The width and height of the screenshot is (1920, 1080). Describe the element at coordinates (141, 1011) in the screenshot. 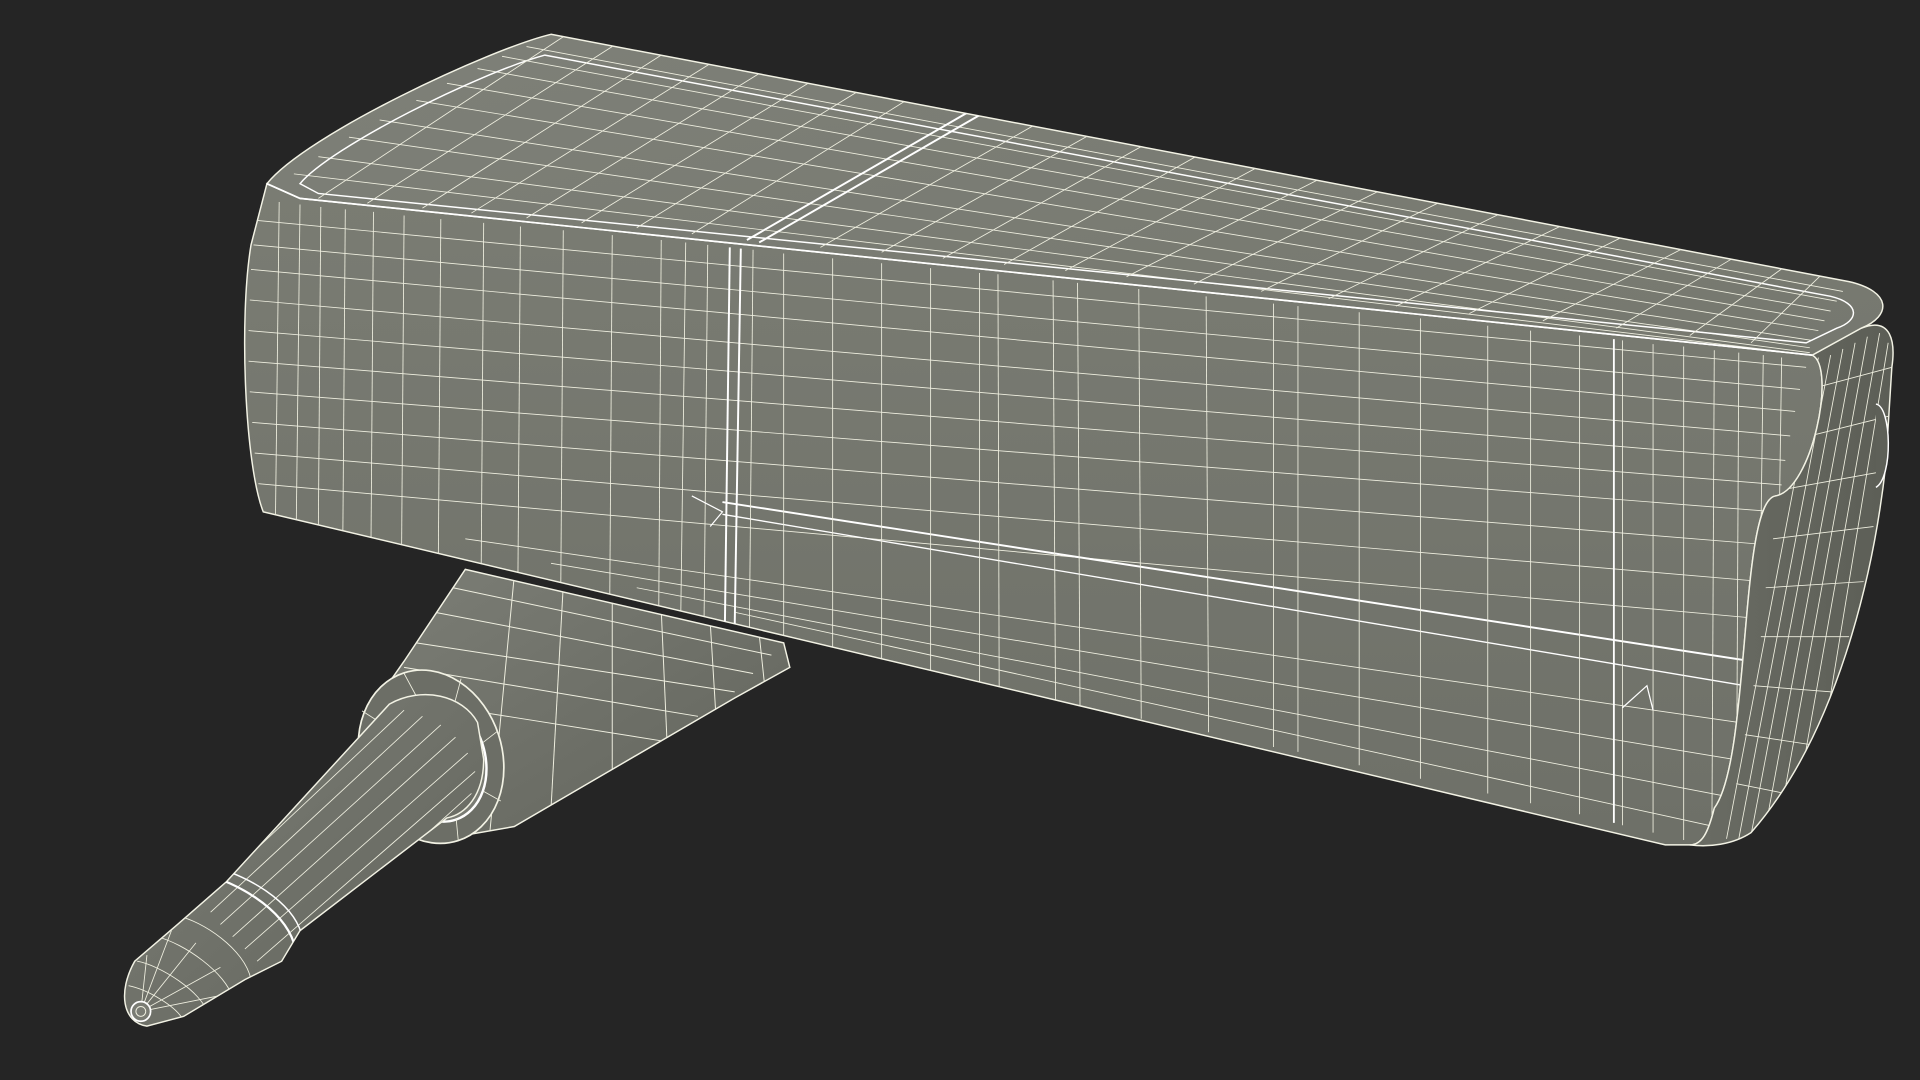

I see `pin-tip` at that location.